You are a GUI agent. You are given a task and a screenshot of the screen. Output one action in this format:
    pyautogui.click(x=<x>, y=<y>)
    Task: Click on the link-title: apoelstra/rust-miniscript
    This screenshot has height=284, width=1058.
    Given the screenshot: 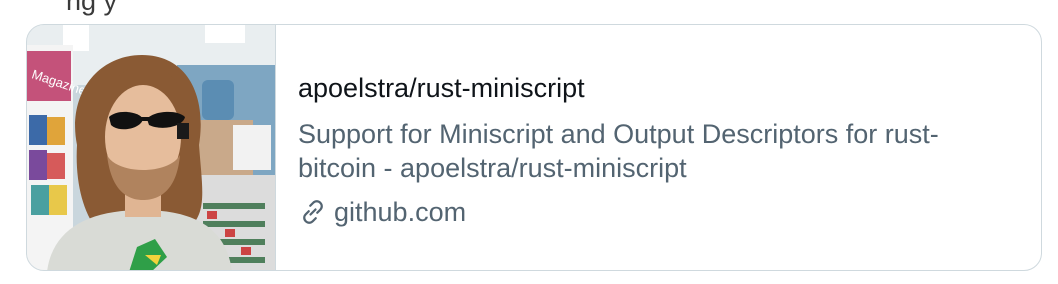 What is the action you would take?
    pyautogui.click(x=657, y=88)
    